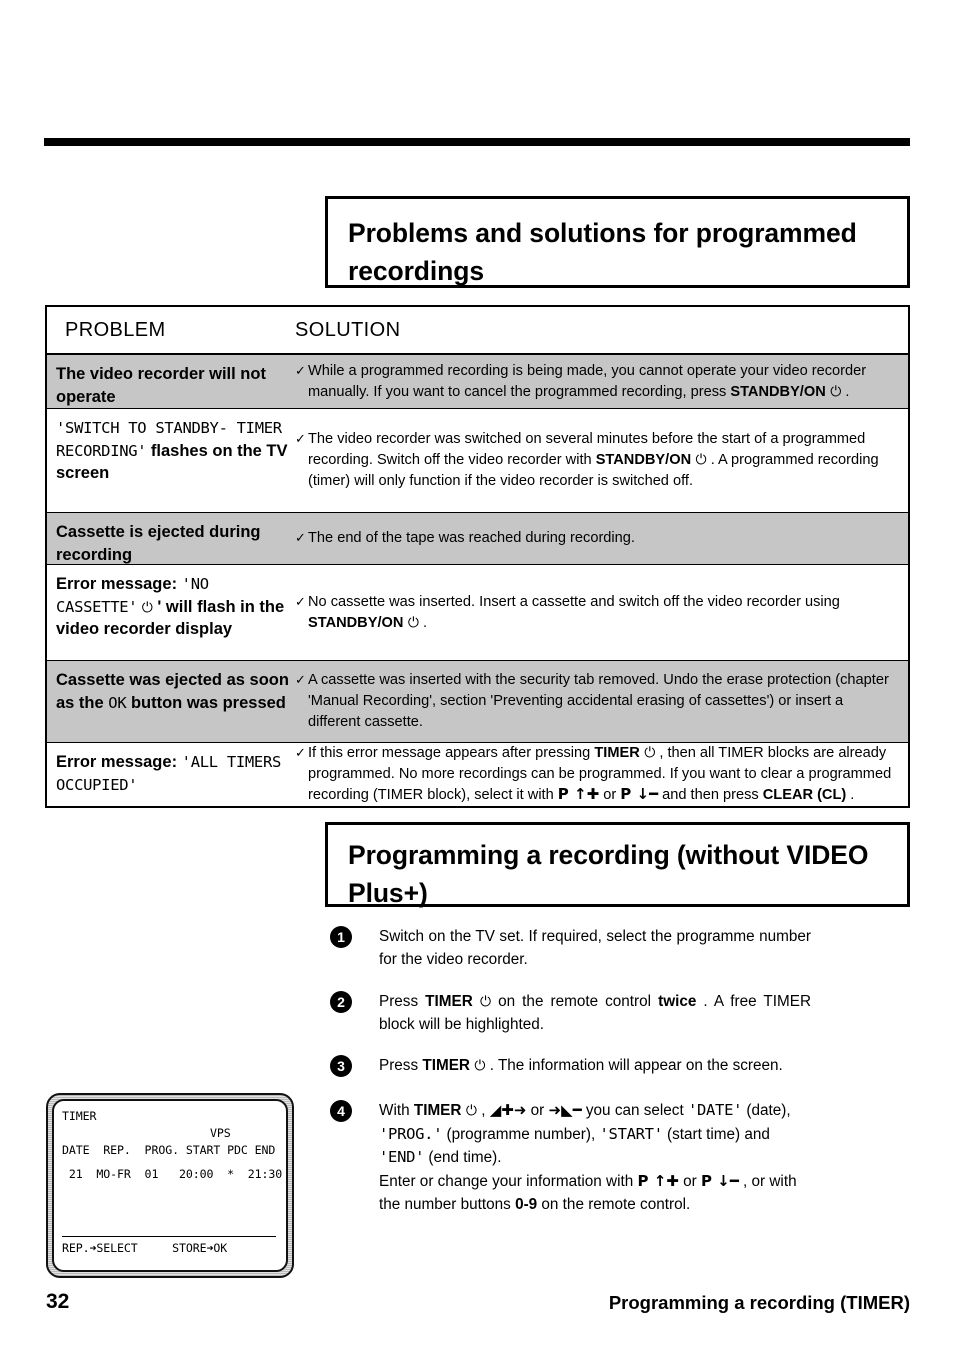  I want to click on osd-footer-hints: REP.➜SELECT STORE➜OK, so click(169, 1245).